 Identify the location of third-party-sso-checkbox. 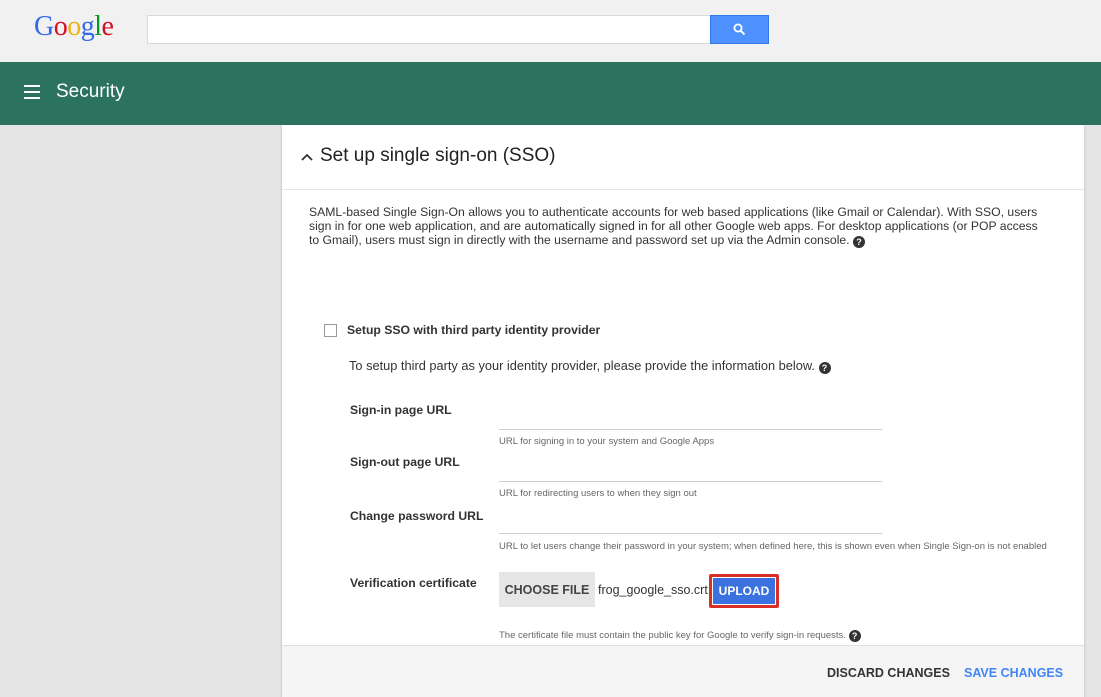
(330, 330).